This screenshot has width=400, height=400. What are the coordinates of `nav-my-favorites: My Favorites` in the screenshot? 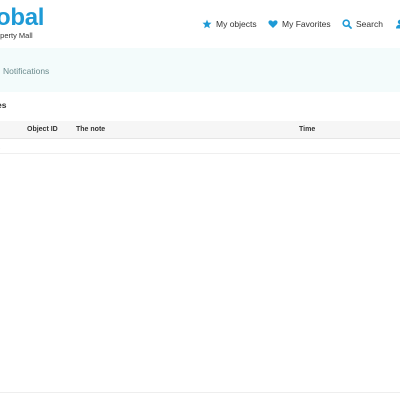 It's located at (299, 24).